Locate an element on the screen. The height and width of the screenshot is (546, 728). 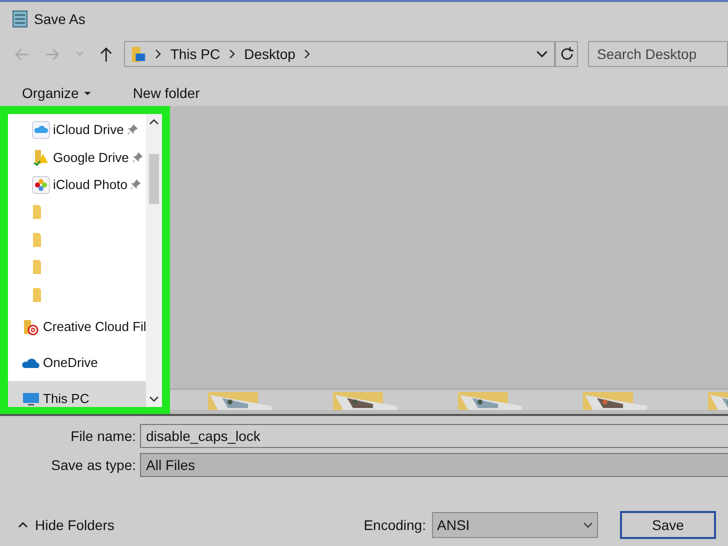
cloud-icon is located at coordinates (41, 129).